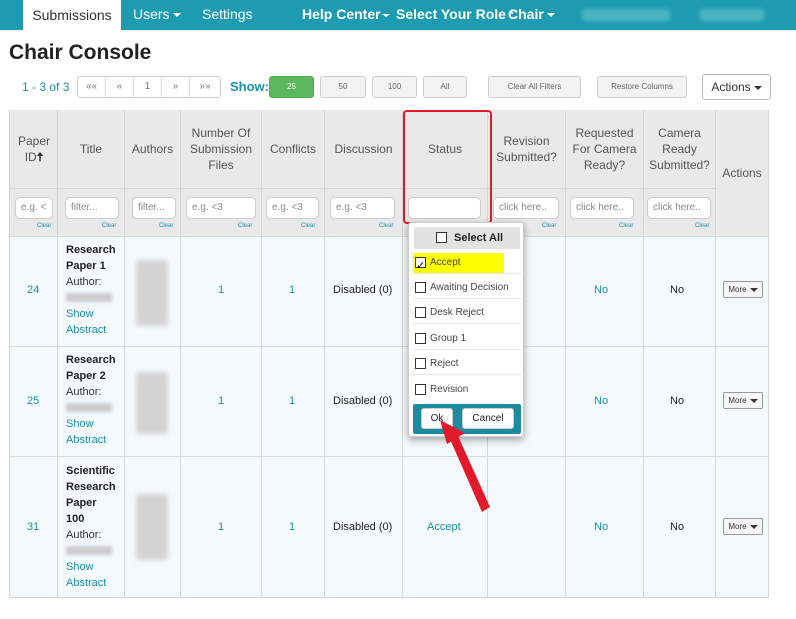  I want to click on column-header-camera-ready-submitted: Camera Ready Submitted?, so click(679, 149).